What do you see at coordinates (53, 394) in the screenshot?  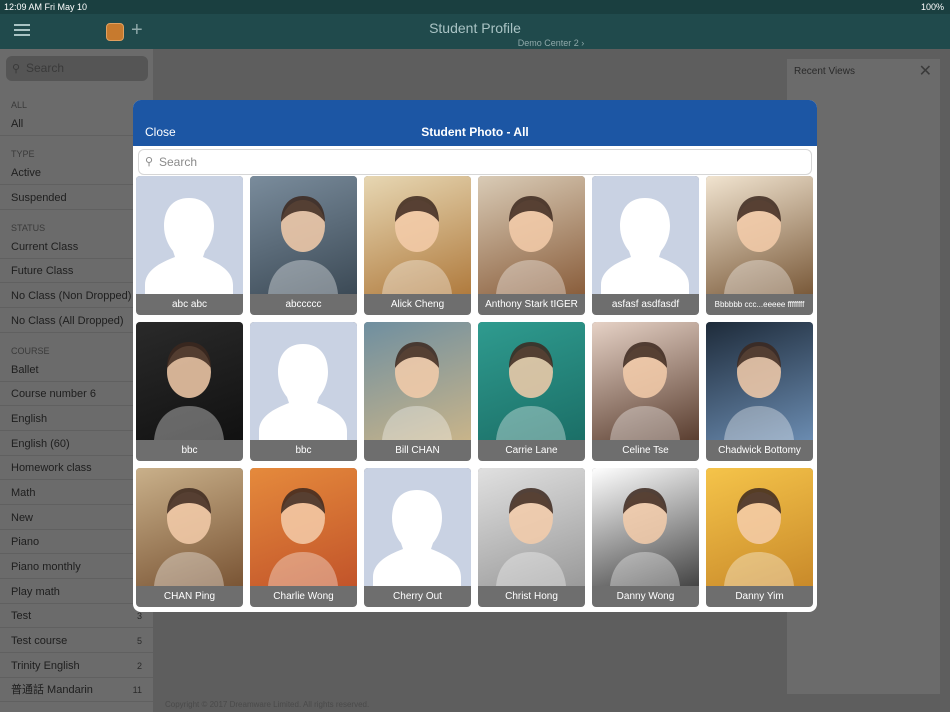 I see `sidebar-item-label: Course number 6` at bounding box center [53, 394].